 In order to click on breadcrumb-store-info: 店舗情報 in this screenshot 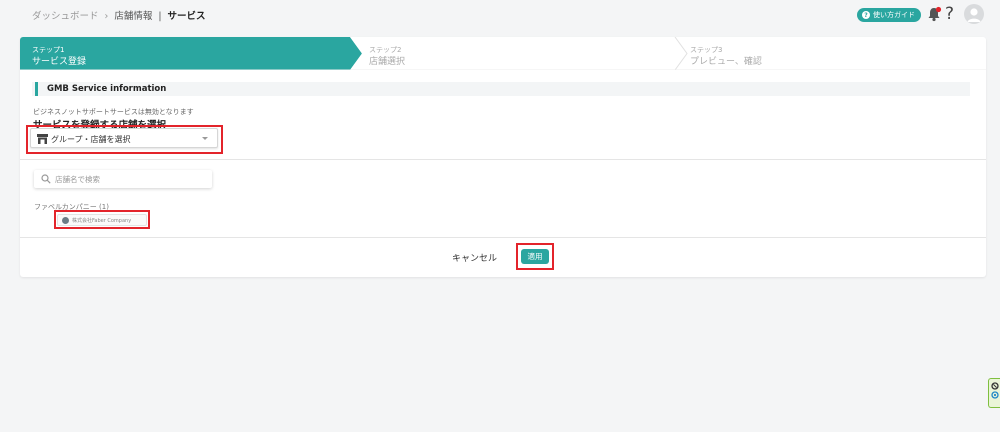, I will do `click(133, 16)`.